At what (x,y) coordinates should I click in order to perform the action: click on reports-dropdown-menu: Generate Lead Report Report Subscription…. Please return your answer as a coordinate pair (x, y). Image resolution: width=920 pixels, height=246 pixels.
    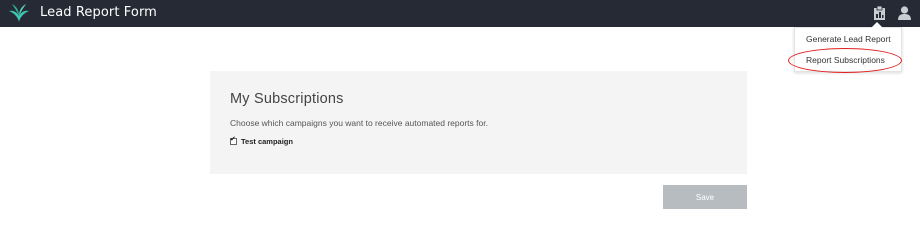
    Looking at the image, I should click on (848, 47).